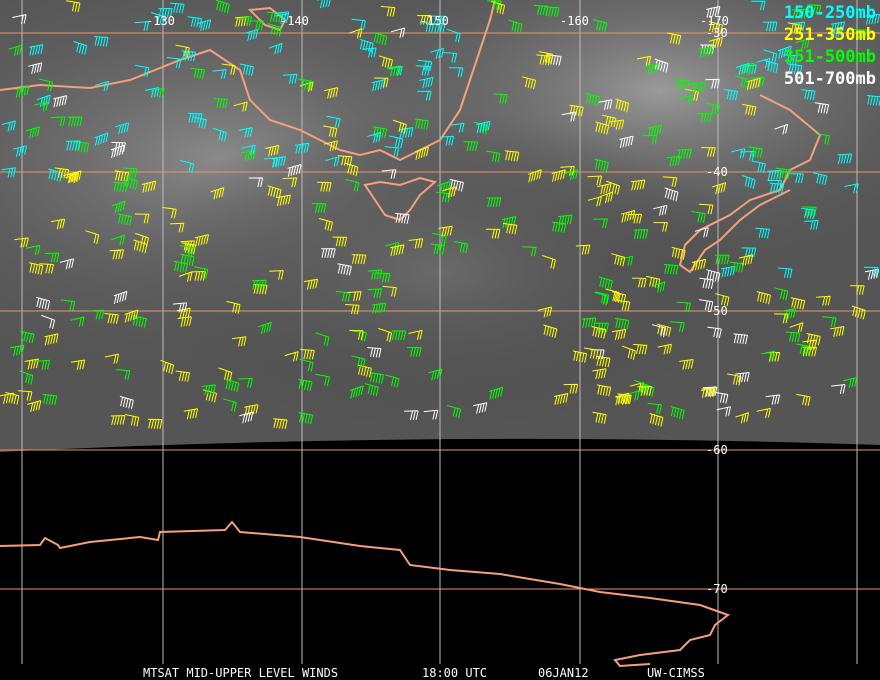  What do you see at coordinates (160, 21) in the screenshot?
I see `longitude-label: -130` at bounding box center [160, 21].